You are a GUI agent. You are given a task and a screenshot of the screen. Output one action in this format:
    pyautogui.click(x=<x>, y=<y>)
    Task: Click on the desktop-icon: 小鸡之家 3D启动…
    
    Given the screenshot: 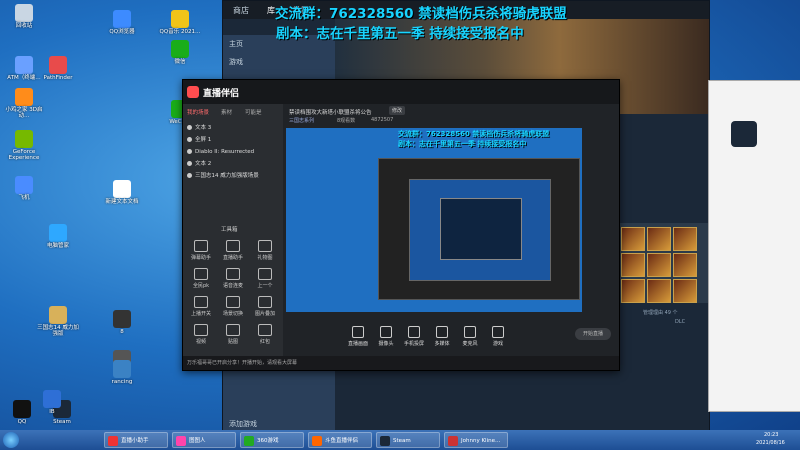 What is the action you would take?
    pyautogui.click(x=24, y=103)
    